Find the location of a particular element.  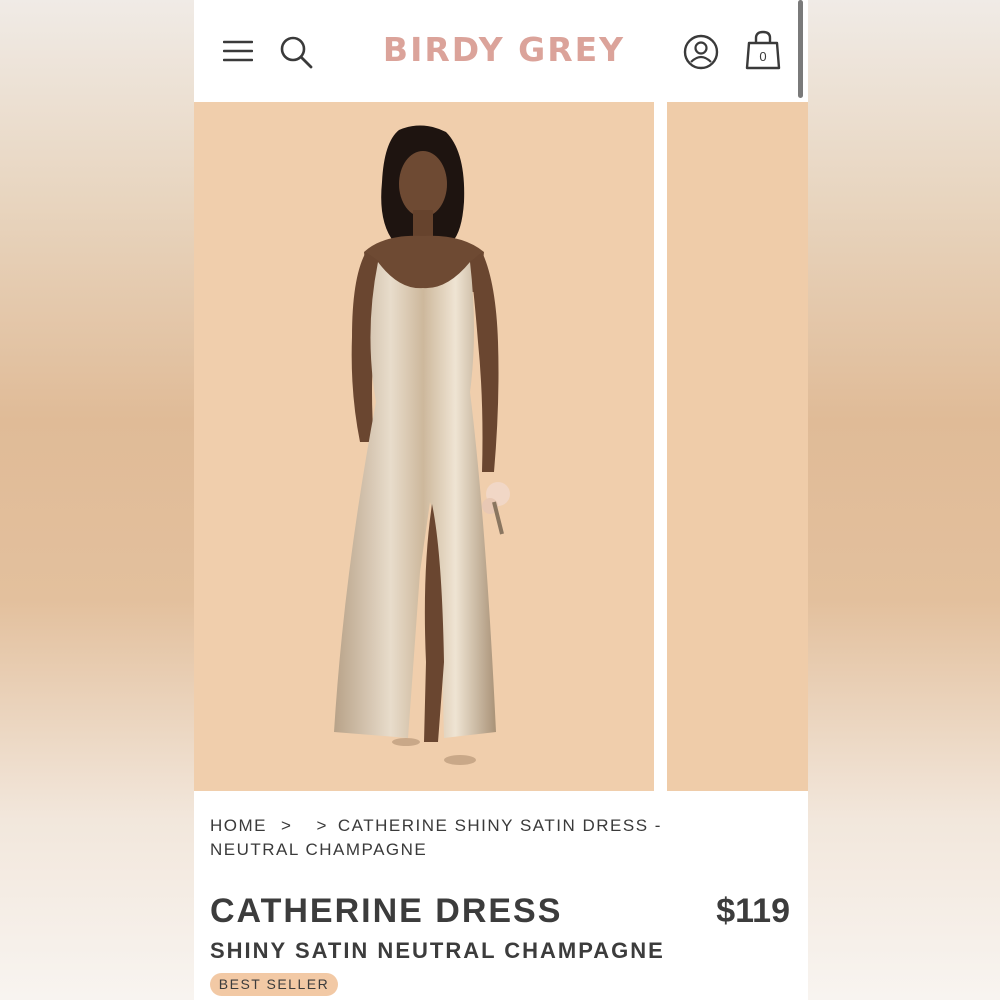

scrollbar is located at coordinates (800, 49).